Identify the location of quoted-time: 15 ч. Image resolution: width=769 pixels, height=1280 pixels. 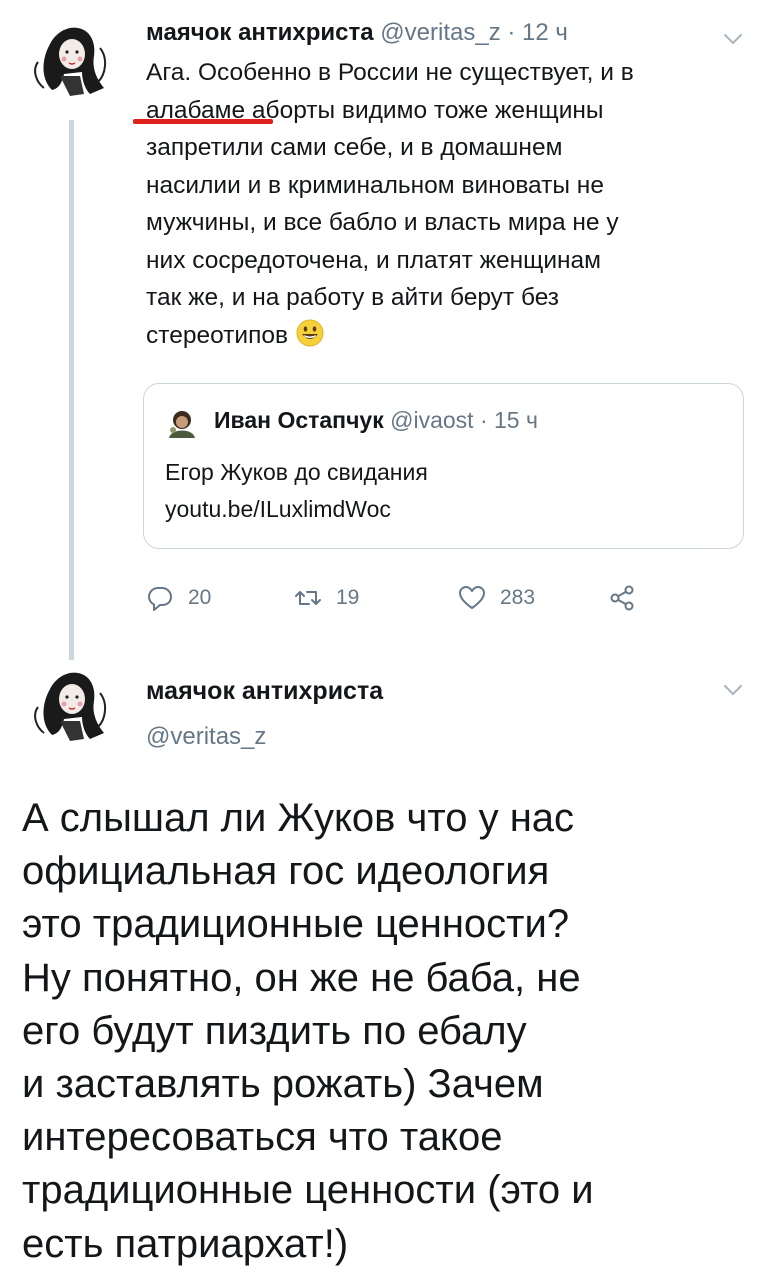
(516, 420).